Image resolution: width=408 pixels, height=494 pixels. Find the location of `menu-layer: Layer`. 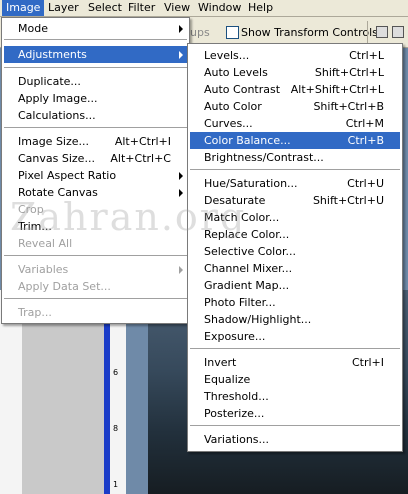

menu-layer: Layer is located at coordinates (63, 8).